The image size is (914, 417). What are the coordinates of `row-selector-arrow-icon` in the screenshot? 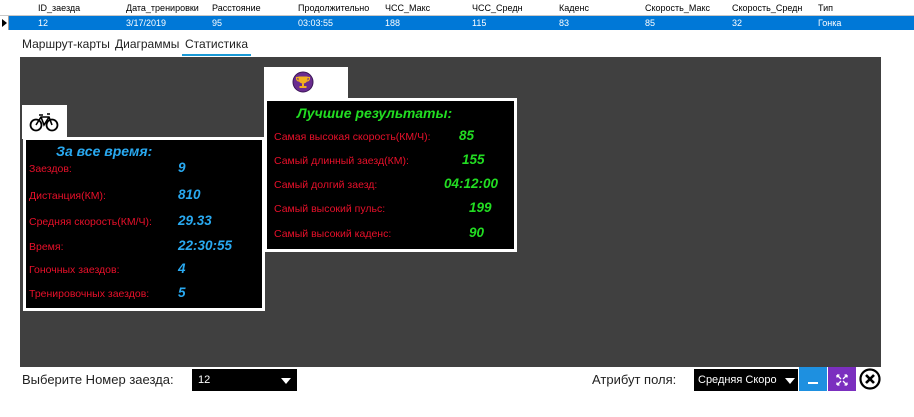 It's located at (4, 23).